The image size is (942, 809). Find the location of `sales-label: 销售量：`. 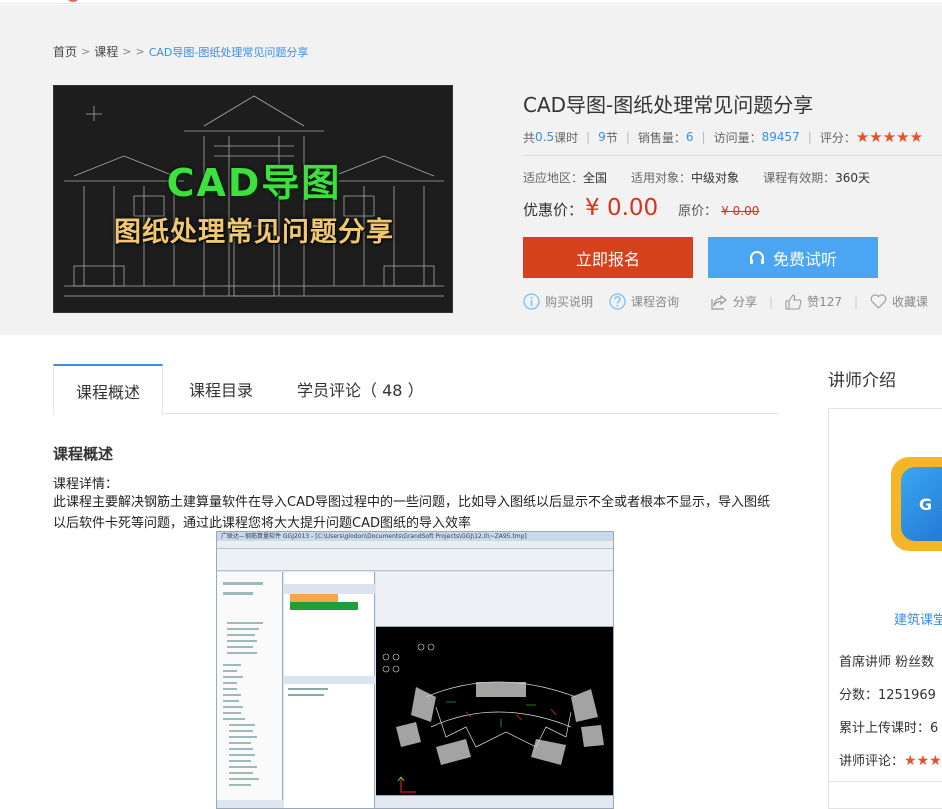

sales-label: 销售量： is located at coordinates (661, 137).